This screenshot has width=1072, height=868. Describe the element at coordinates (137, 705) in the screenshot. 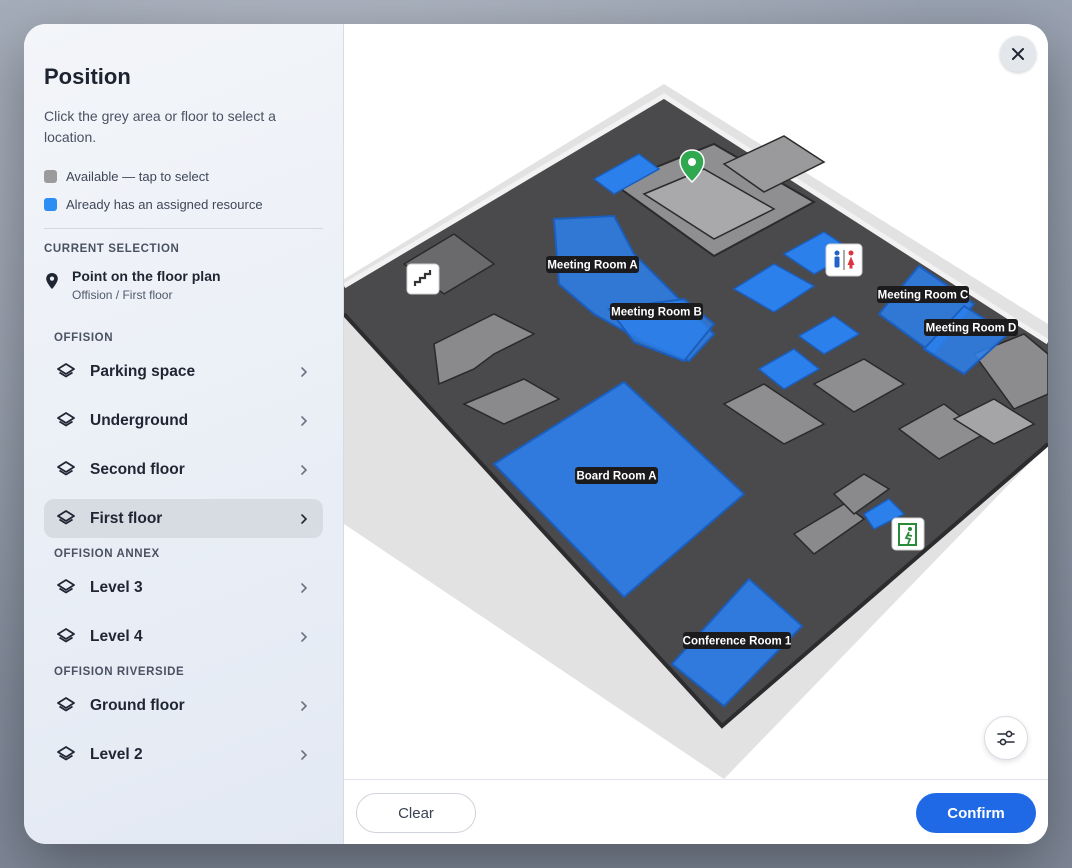

I see `floor-label: Ground floor` at that location.